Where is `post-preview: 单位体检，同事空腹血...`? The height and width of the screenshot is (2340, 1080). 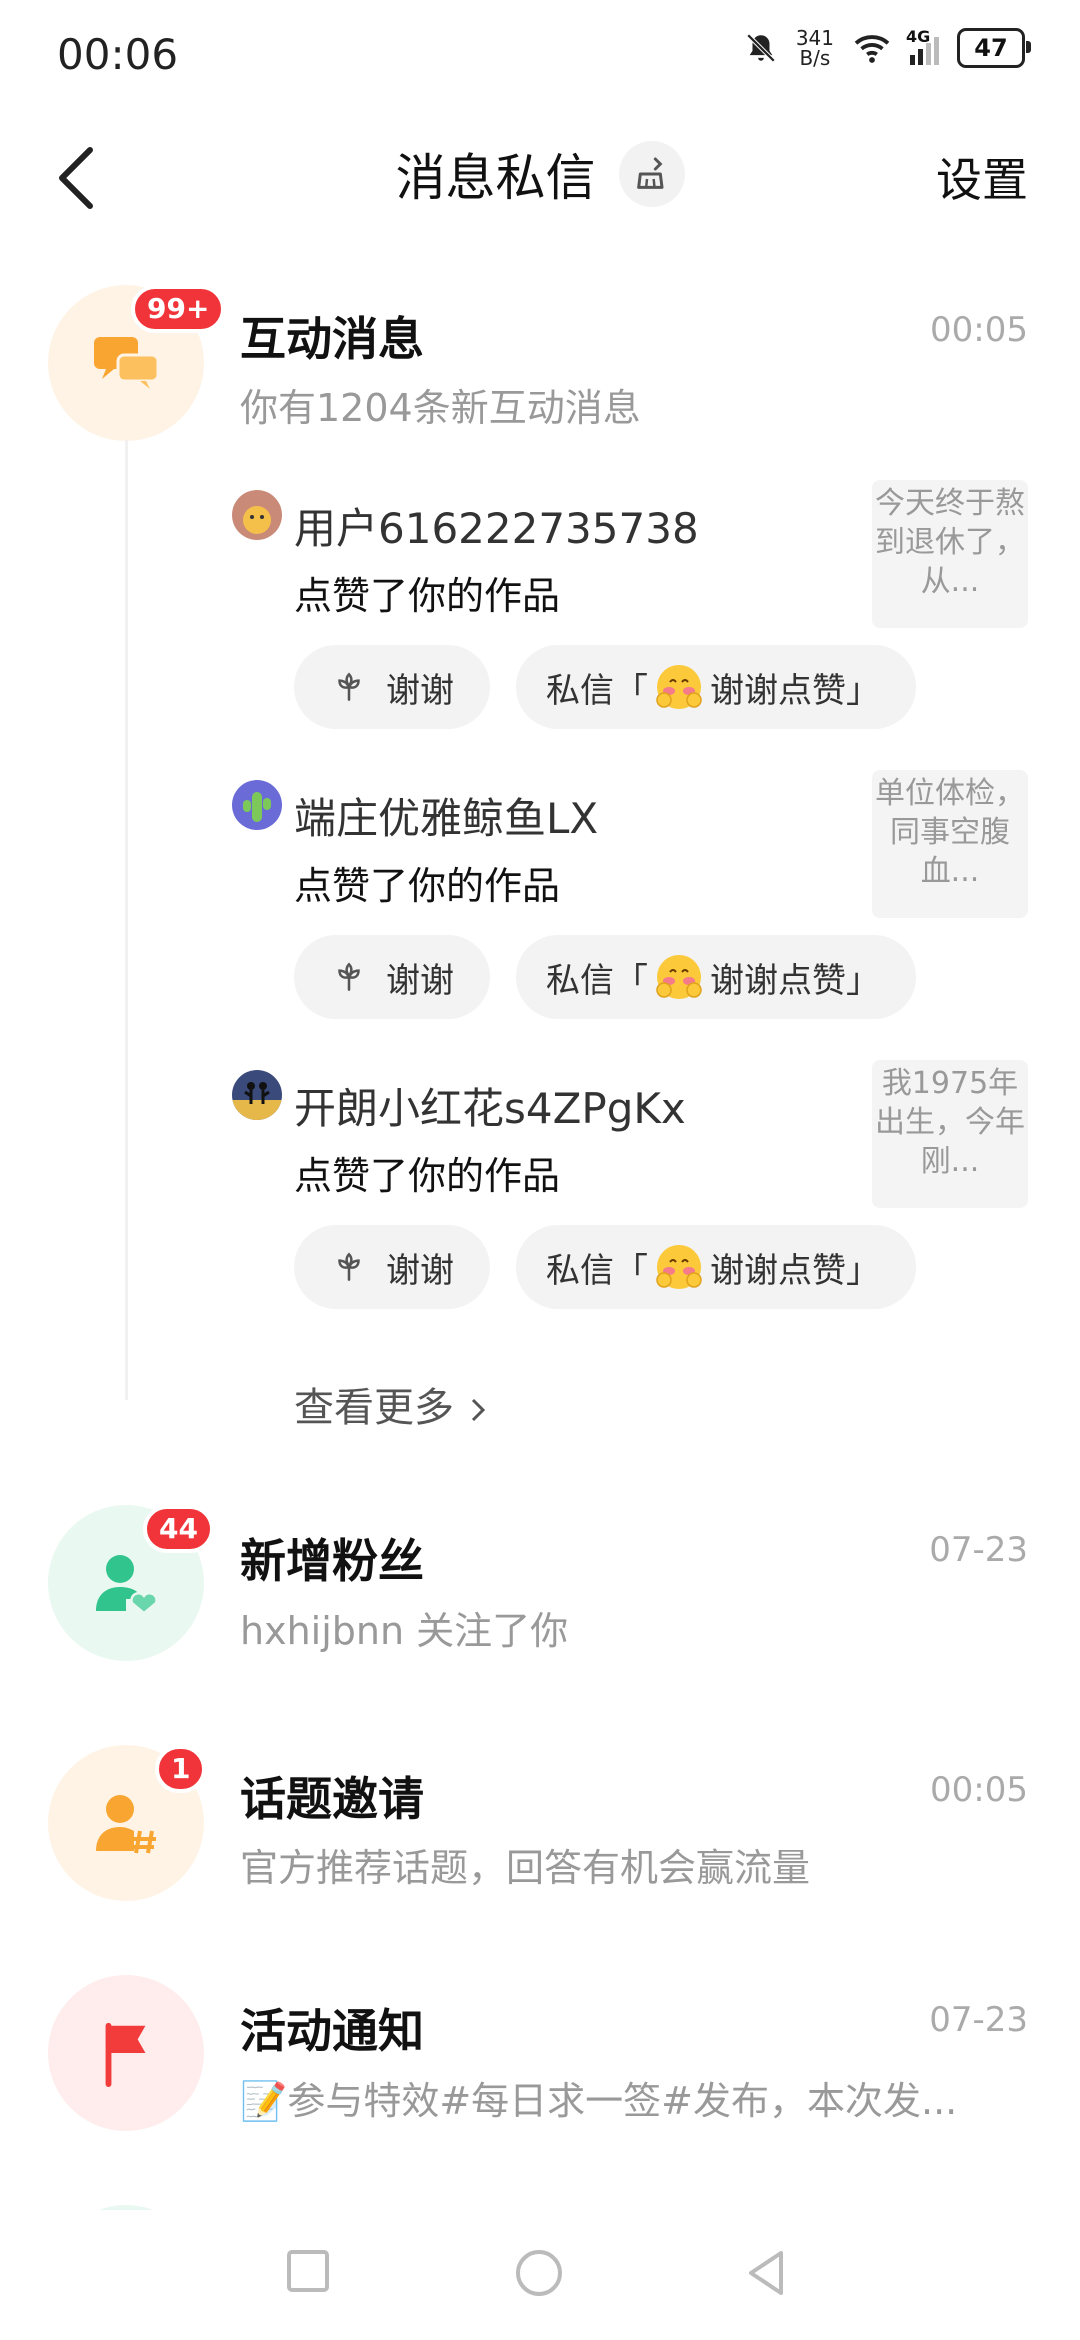
post-preview: 单位体检，同事空腹血... is located at coordinates (950, 844).